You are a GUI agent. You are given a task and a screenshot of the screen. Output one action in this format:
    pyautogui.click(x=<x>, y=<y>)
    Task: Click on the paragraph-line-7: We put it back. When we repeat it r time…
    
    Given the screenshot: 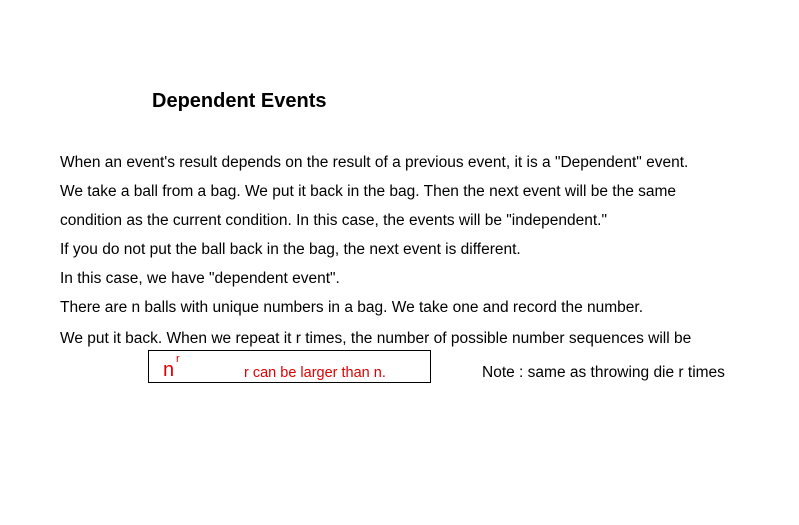 What is the action you would take?
    pyautogui.click(x=376, y=338)
    